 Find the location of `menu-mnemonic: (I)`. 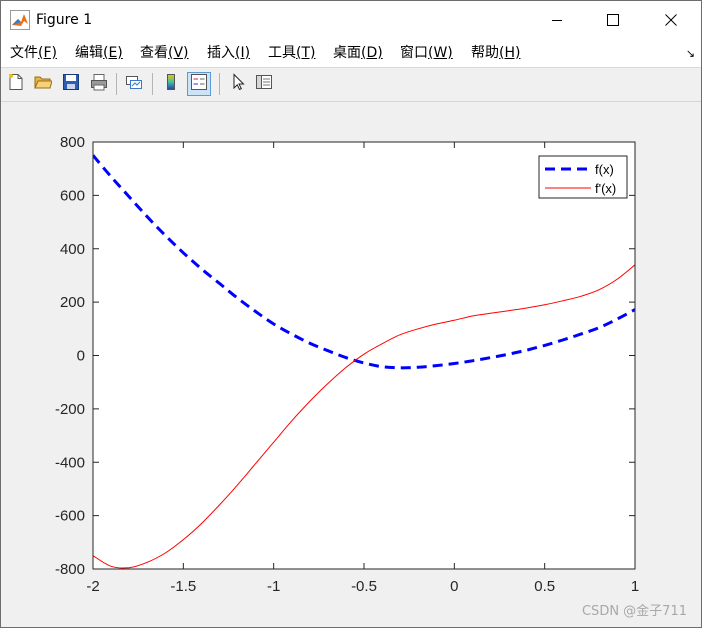

menu-mnemonic: (I) is located at coordinates (243, 53).